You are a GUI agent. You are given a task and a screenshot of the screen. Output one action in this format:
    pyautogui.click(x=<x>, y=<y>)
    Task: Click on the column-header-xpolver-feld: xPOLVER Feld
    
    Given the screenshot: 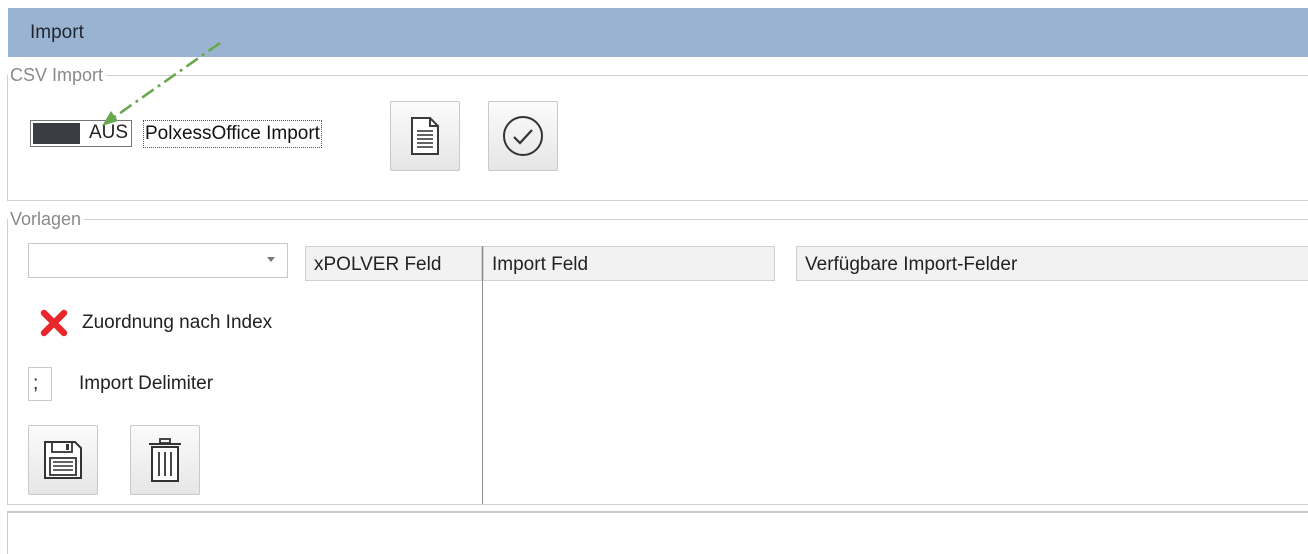 What is the action you would take?
    pyautogui.click(x=393, y=263)
    